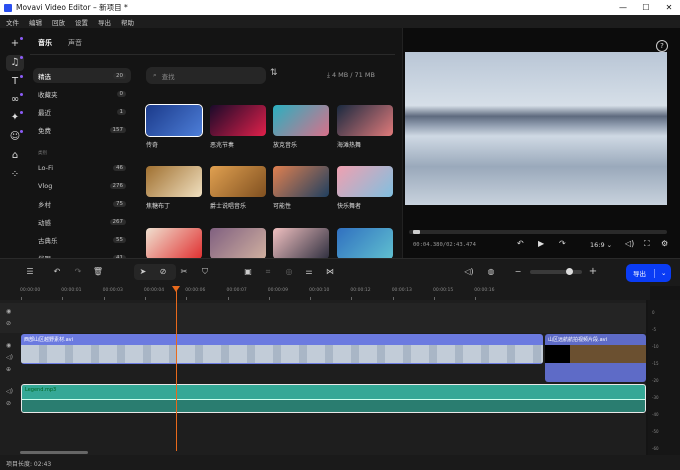 The width and height of the screenshot is (680, 470). Describe the element at coordinates (82, 111) in the screenshot. I see `category-recent: 最近 1` at that location.